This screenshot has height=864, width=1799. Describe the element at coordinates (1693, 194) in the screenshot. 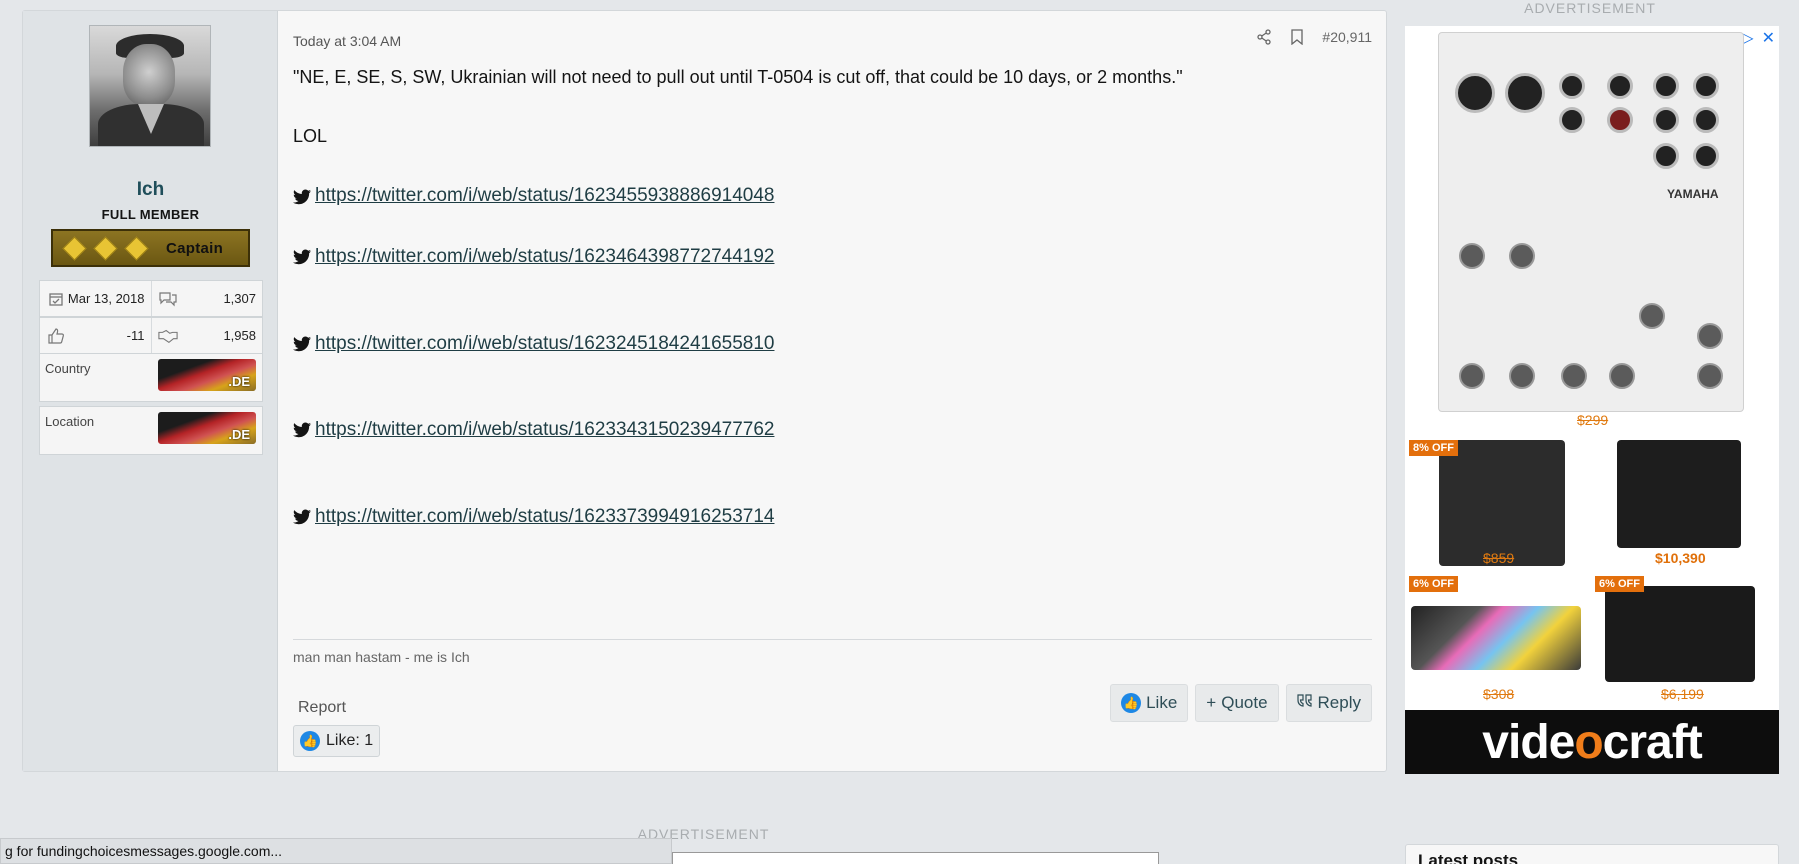

I see `mixer-brand: YAMAHA` at that location.